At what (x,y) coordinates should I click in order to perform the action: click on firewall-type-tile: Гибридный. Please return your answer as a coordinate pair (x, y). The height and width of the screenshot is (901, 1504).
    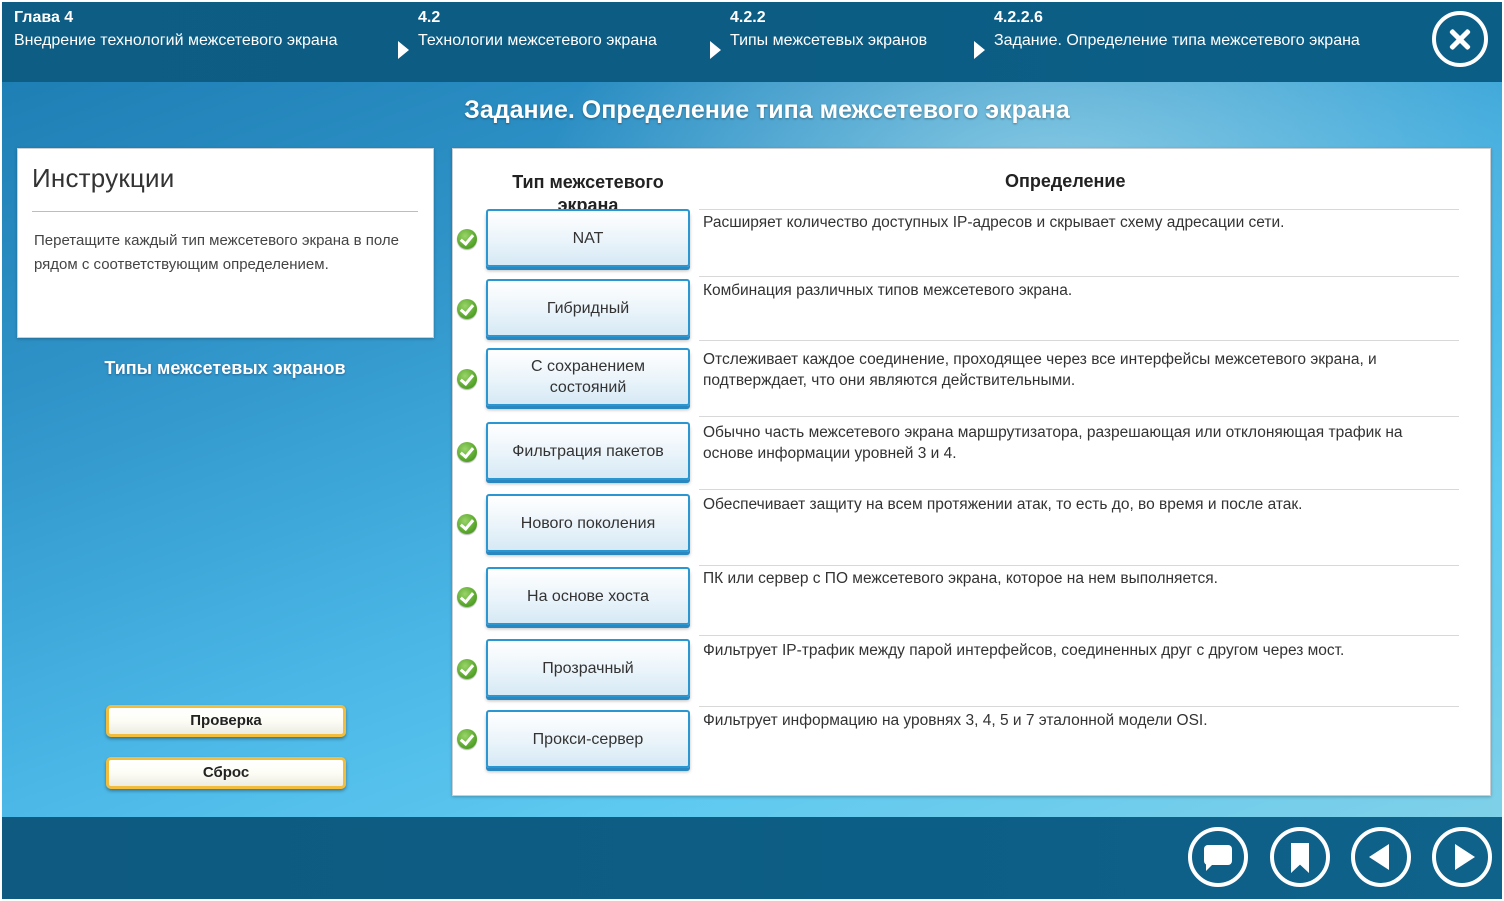
    Looking at the image, I should click on (588, 308).